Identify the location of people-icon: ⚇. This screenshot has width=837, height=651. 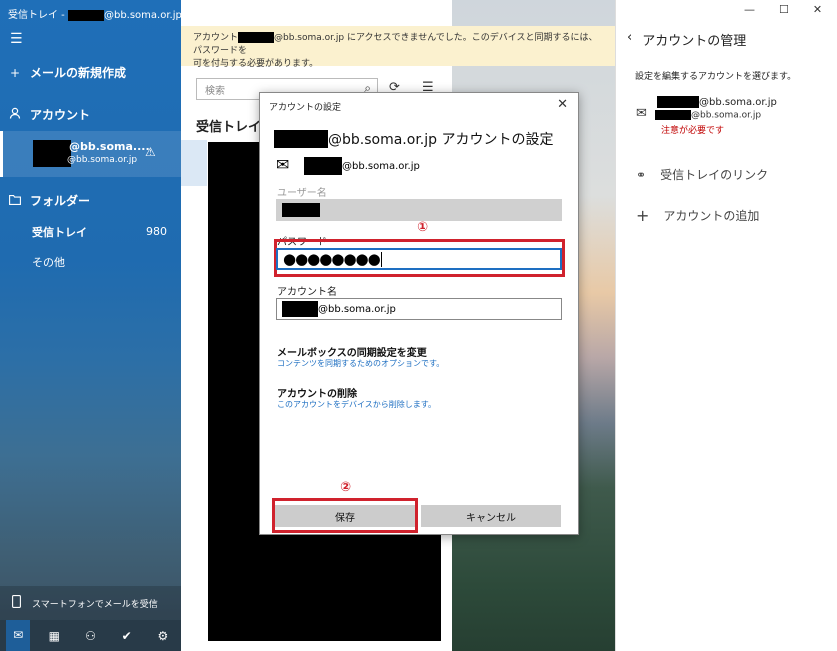
(90, 636).